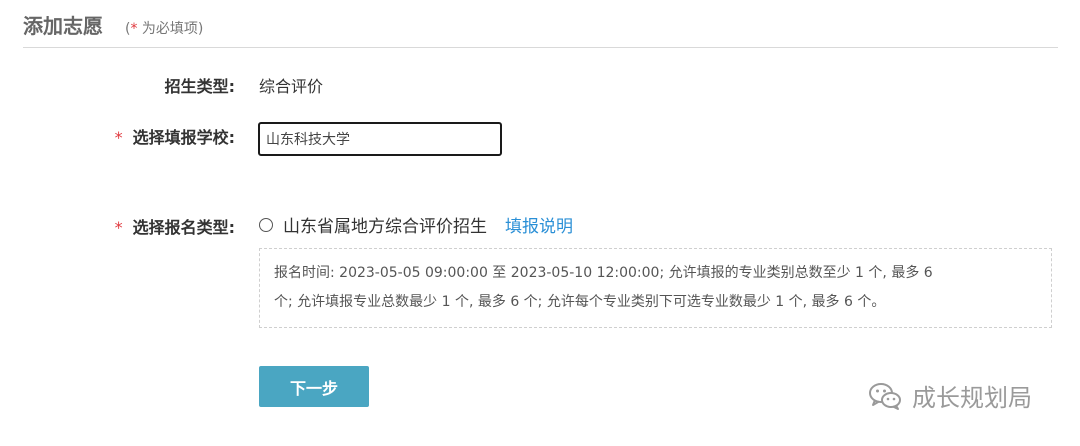 The height and width of the screenshot is (446, 1080). What do you see at coordinates (380, 139) in the screenshot?
I see `school-input` at bounding box center [380, 139].